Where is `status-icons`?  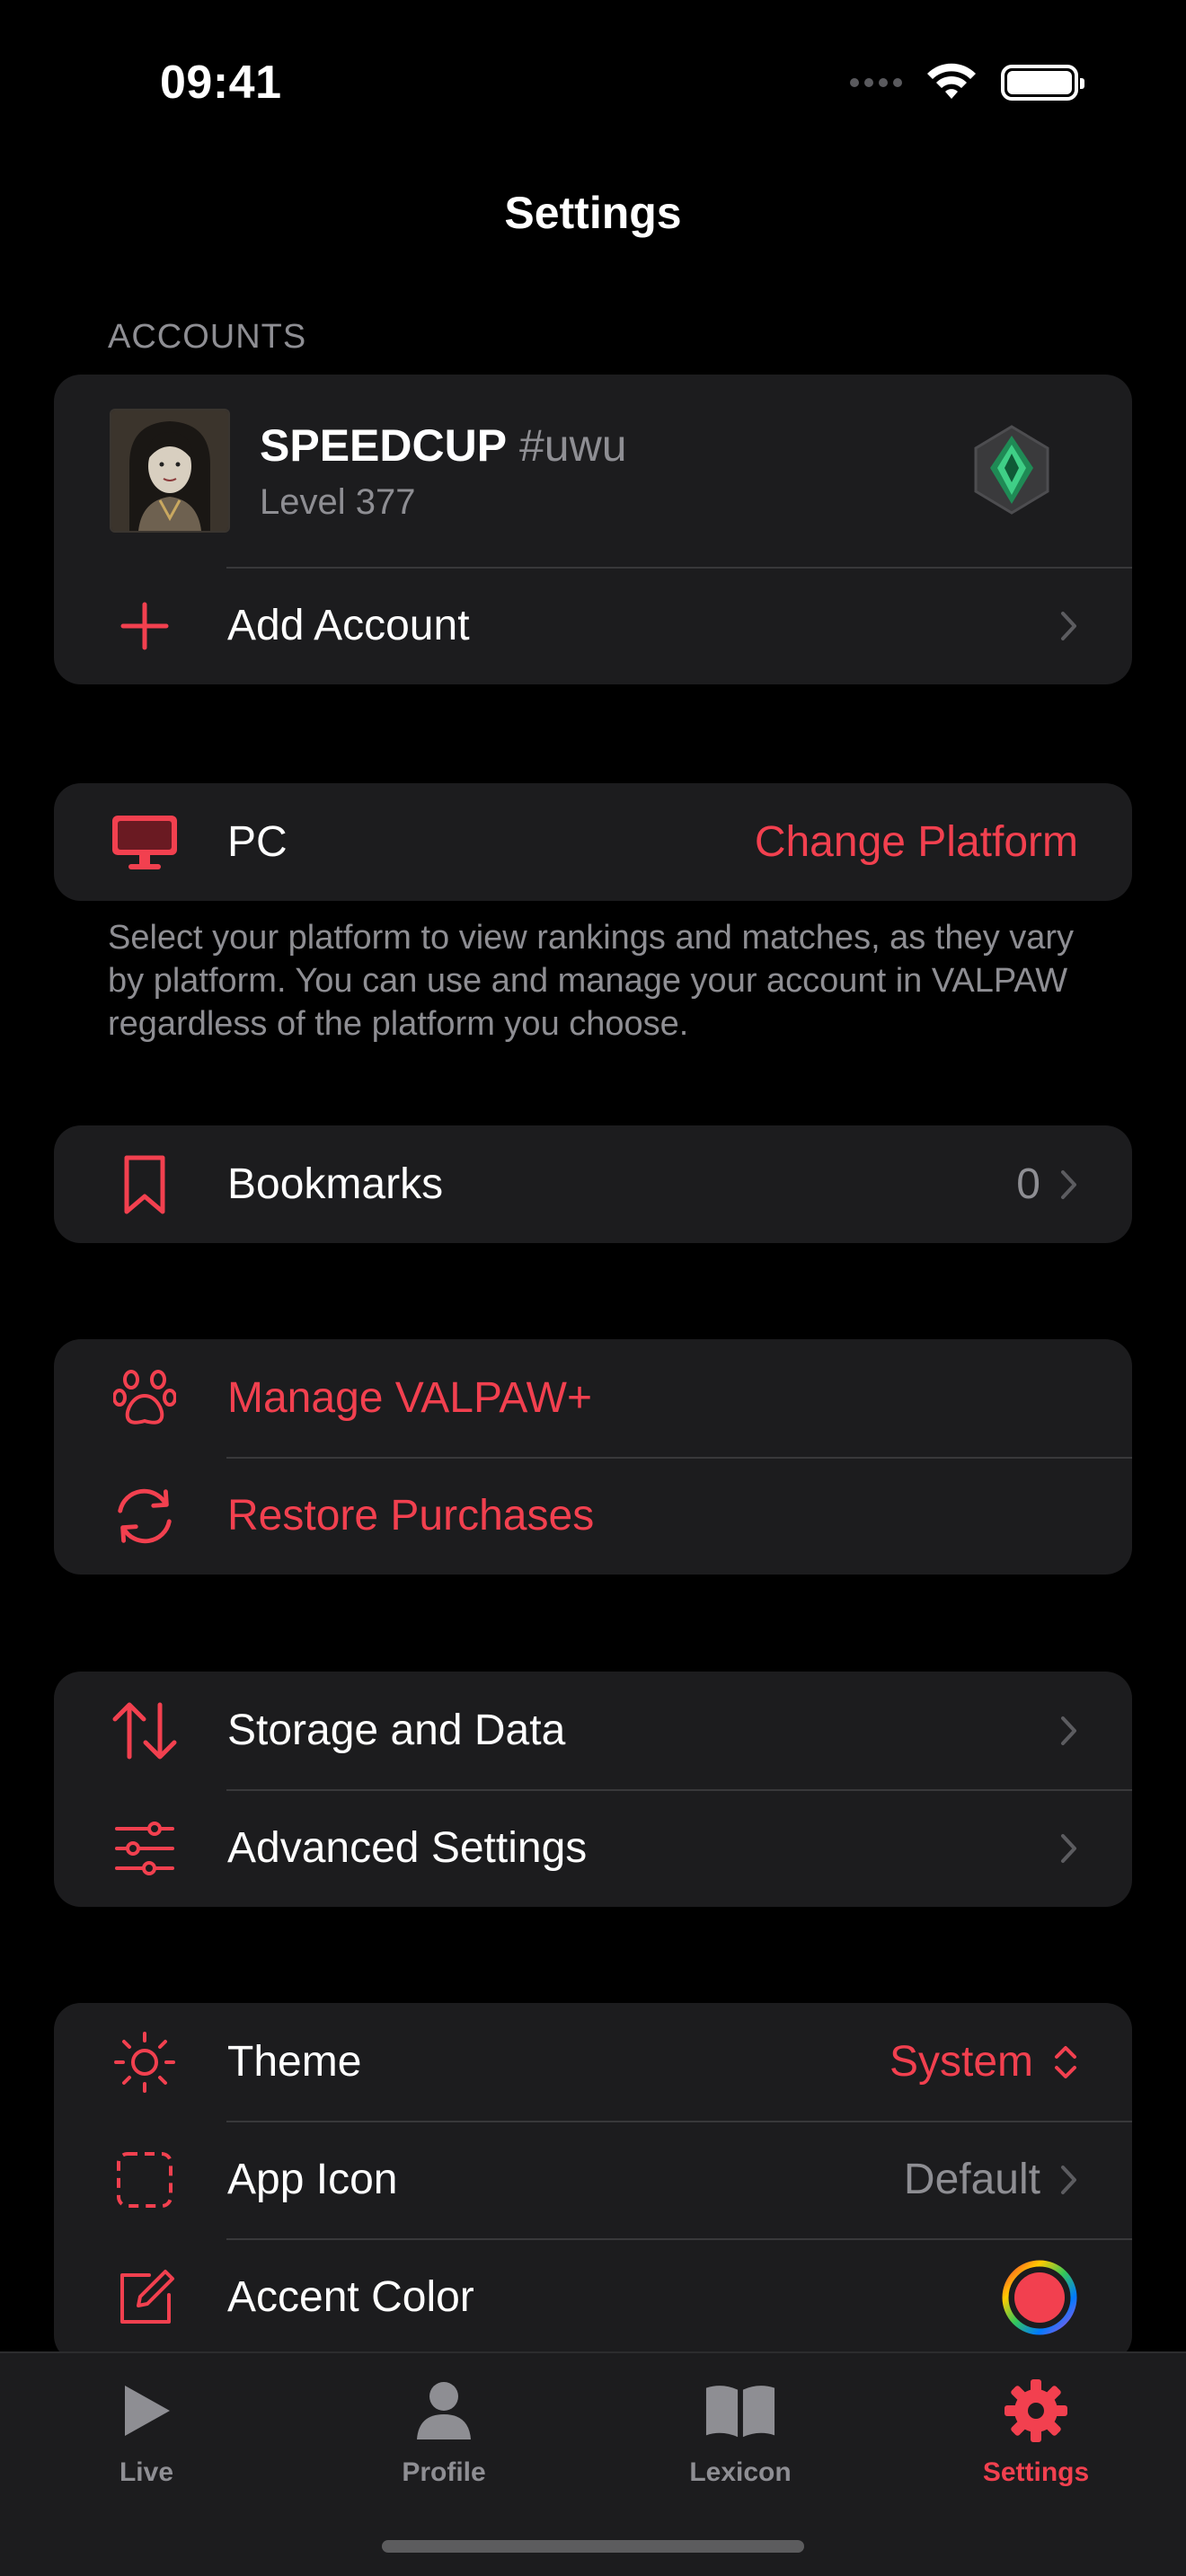 status-icons is located at coordinates (967, 82).